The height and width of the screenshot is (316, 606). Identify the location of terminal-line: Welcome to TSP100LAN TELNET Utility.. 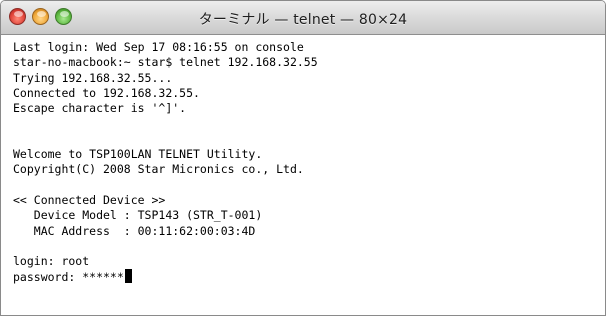
(138, 154).